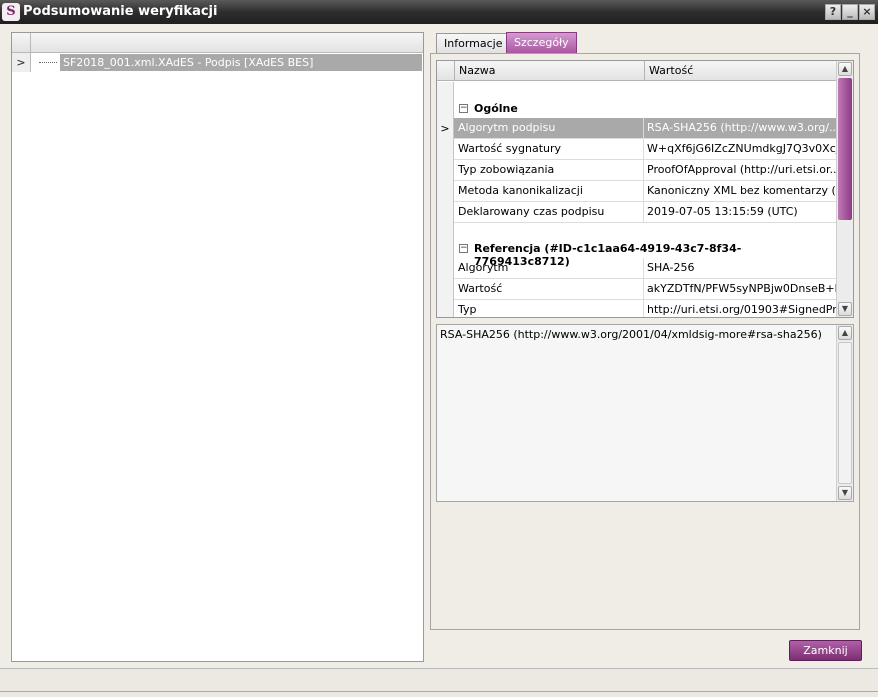 The image size is (878, 697). Describe the element at coordinates (11, 12) in the screenshot. I see `app-logo-icon: S` at that location.